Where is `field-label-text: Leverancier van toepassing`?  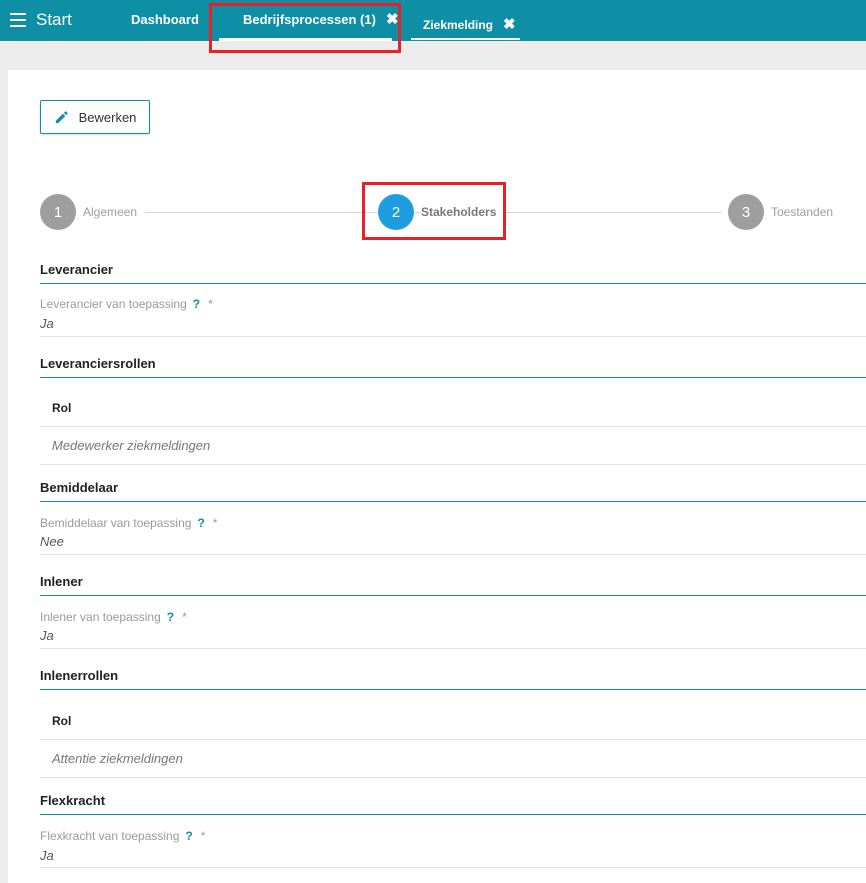 field-label-text: Leverancier van toepassing is located at coordinates (113, 304).